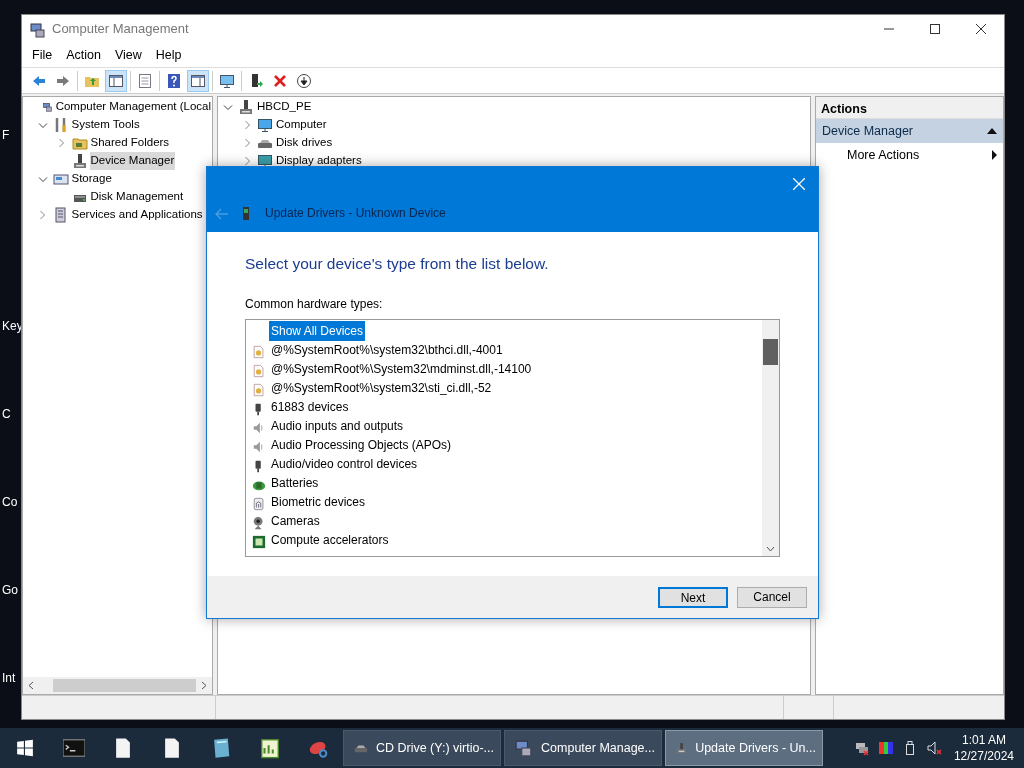  I want to click on desktop-icon-label: C, so click(12, 414).